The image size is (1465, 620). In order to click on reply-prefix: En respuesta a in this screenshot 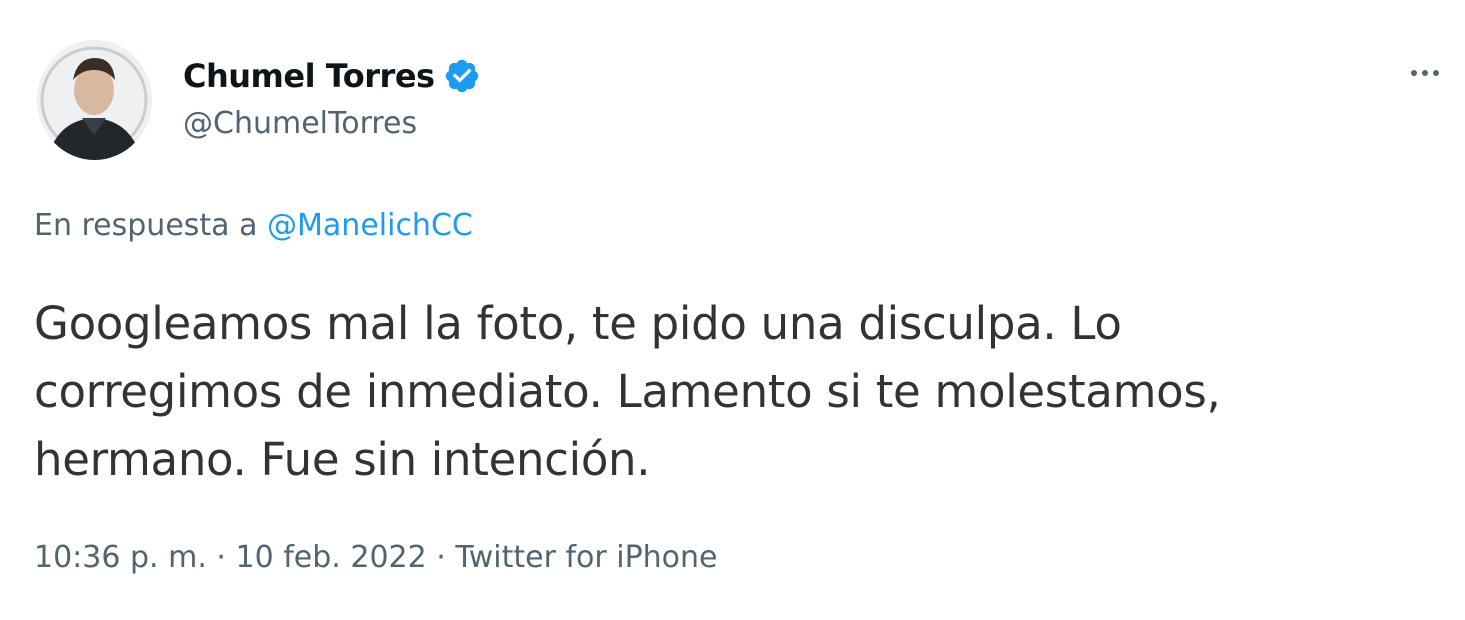, I will do `click(146, 225)`.